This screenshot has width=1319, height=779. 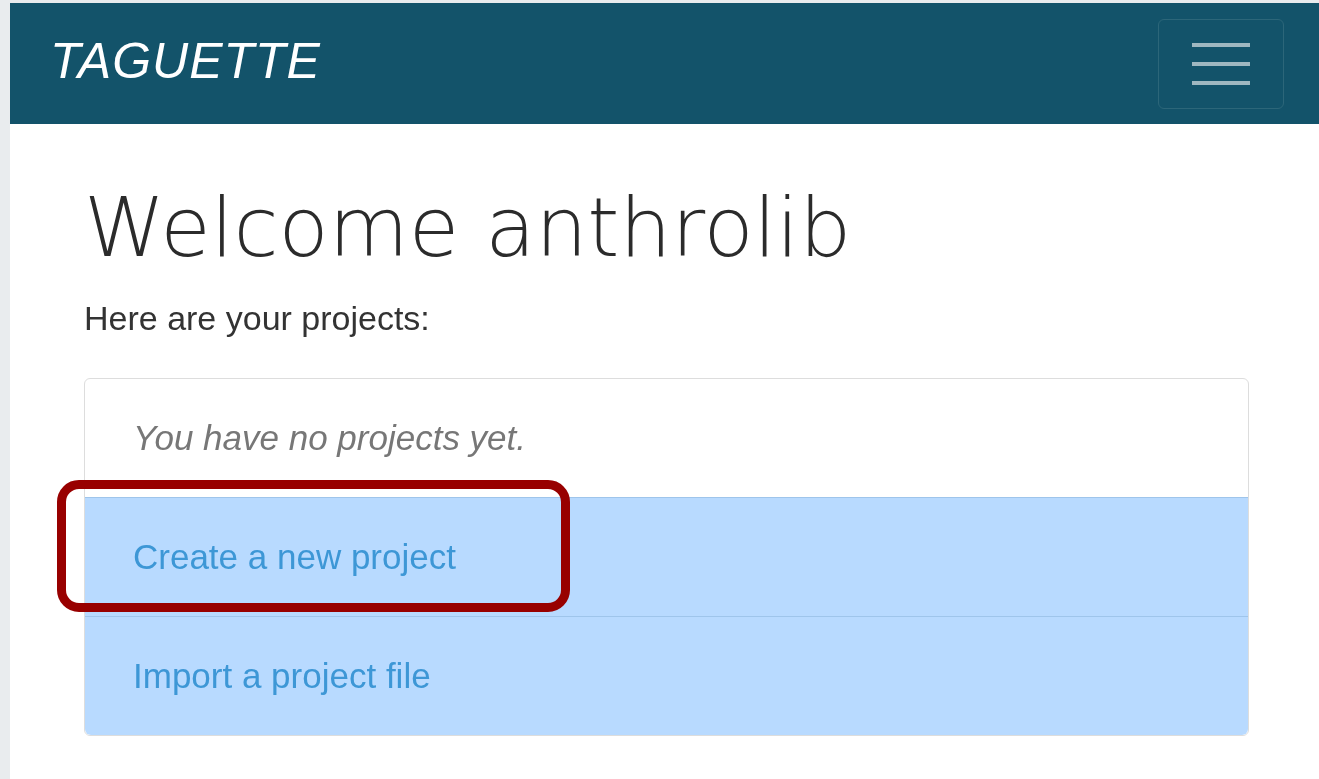 What do you see at coordinates (666, 557) in the screenshot?
I see `project-action-link: Create a new project` at bounding box center [666, 557].